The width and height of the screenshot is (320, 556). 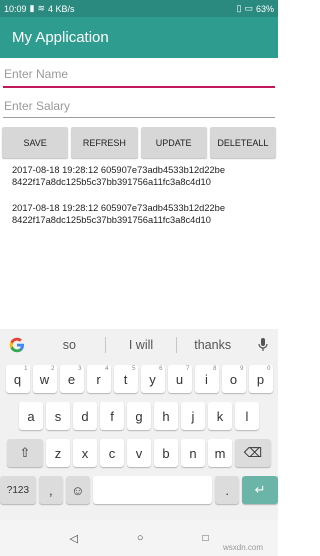 I want to click on key-row-1: q1w2e3r4t5y6u7i8o9p0, so click(x=139, y=379).